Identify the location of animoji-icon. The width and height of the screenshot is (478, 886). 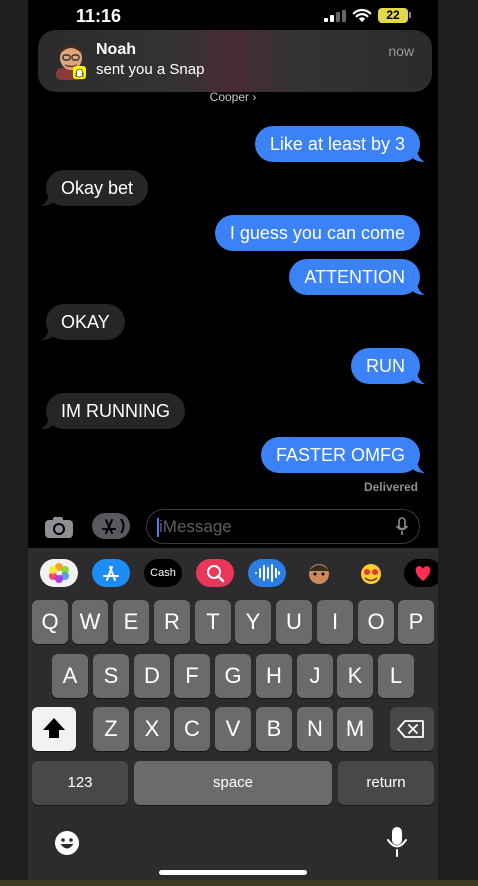
(371, 573).